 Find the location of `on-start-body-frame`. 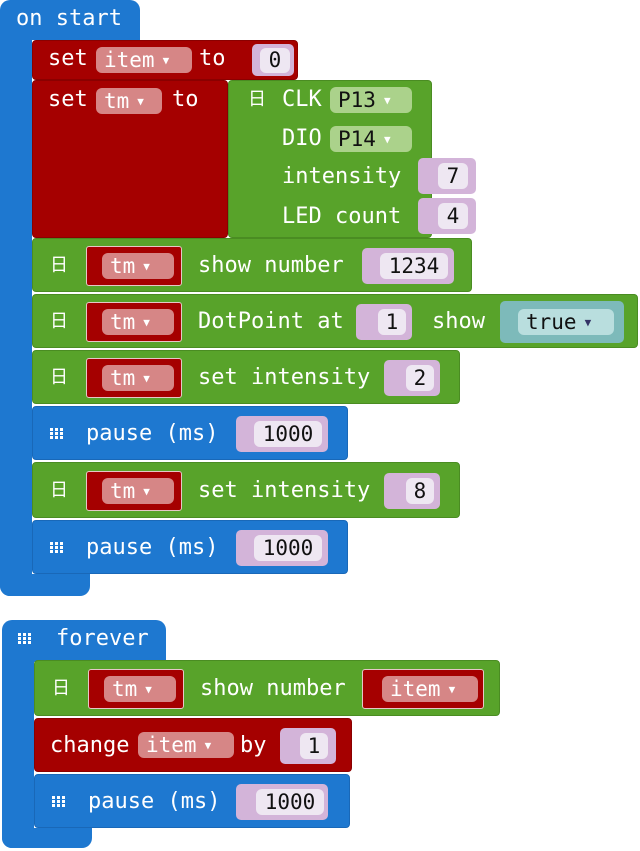

on-start-body-frame is located at coordinates (16, 316).